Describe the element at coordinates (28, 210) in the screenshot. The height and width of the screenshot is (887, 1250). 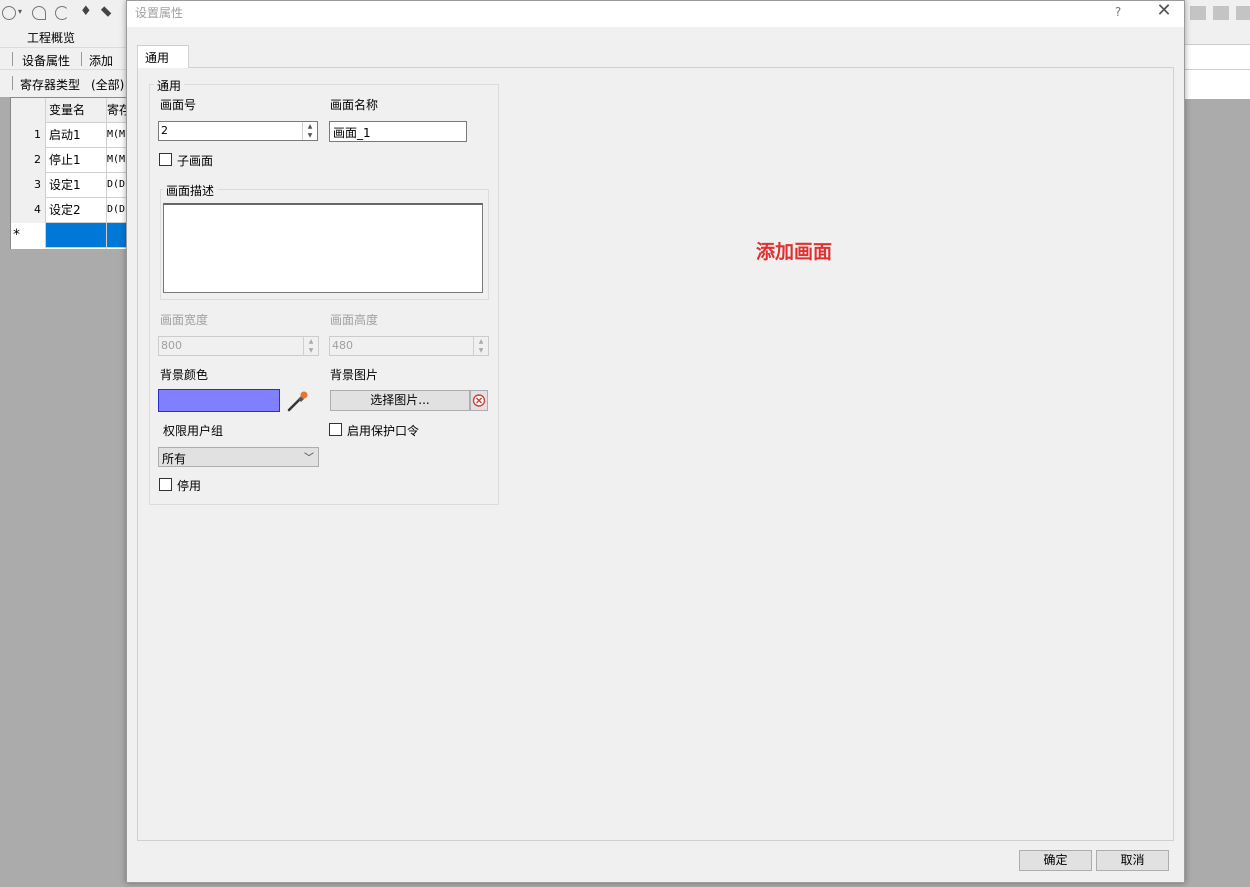
I see `row-number: 4` at that location.